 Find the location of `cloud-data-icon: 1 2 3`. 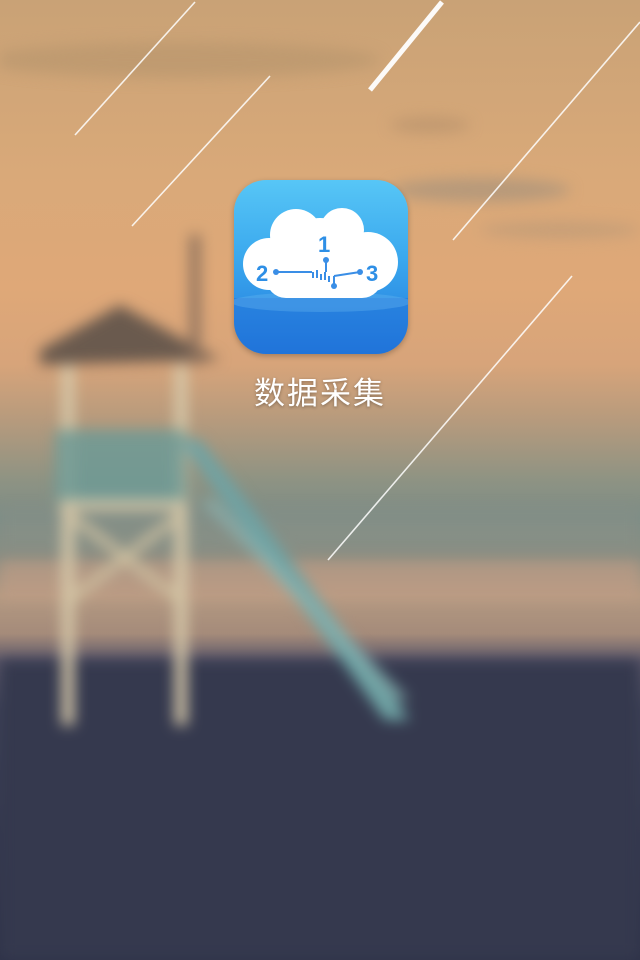

cloud-data-icon: 1 2 3 is located at coordinates (321, 267).